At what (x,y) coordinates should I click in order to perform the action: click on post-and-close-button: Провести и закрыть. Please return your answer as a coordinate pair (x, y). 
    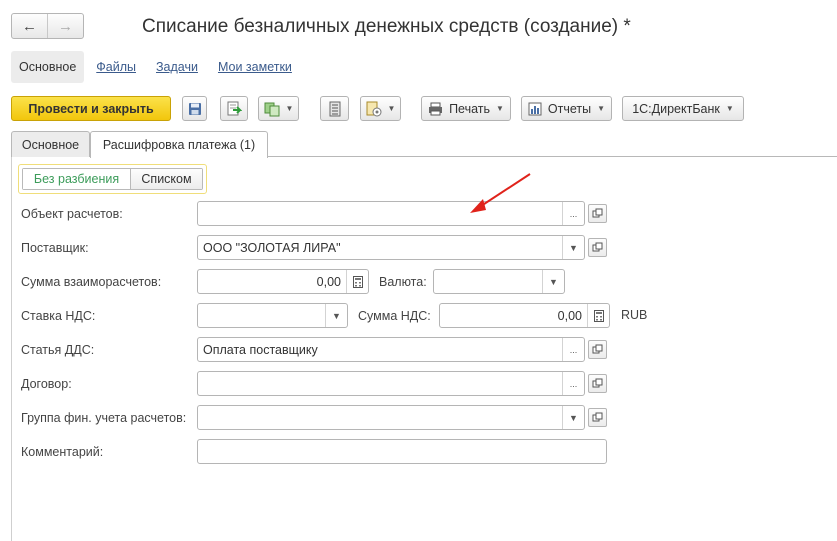
    Looking at the image, I should click on (91, 108).